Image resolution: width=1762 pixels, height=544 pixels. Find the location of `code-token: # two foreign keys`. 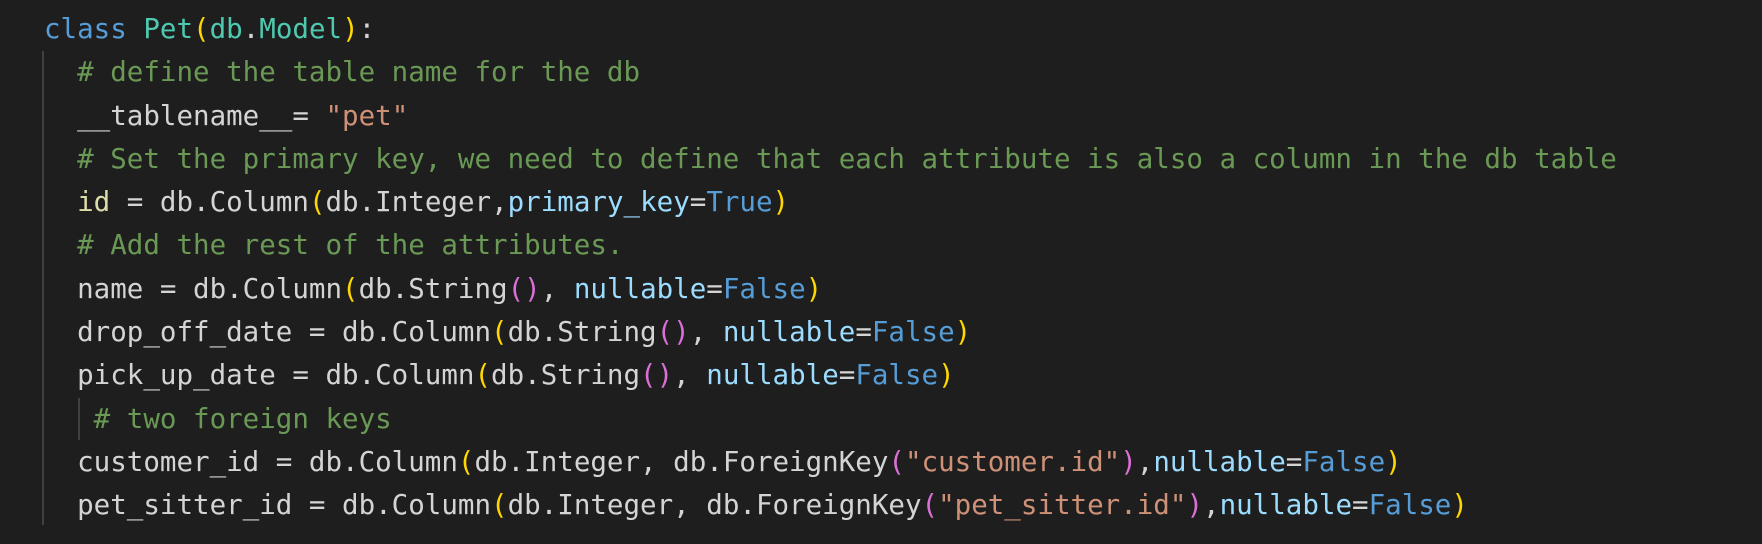

code-token: # two foreign keys is located at coordinates (218, 418).